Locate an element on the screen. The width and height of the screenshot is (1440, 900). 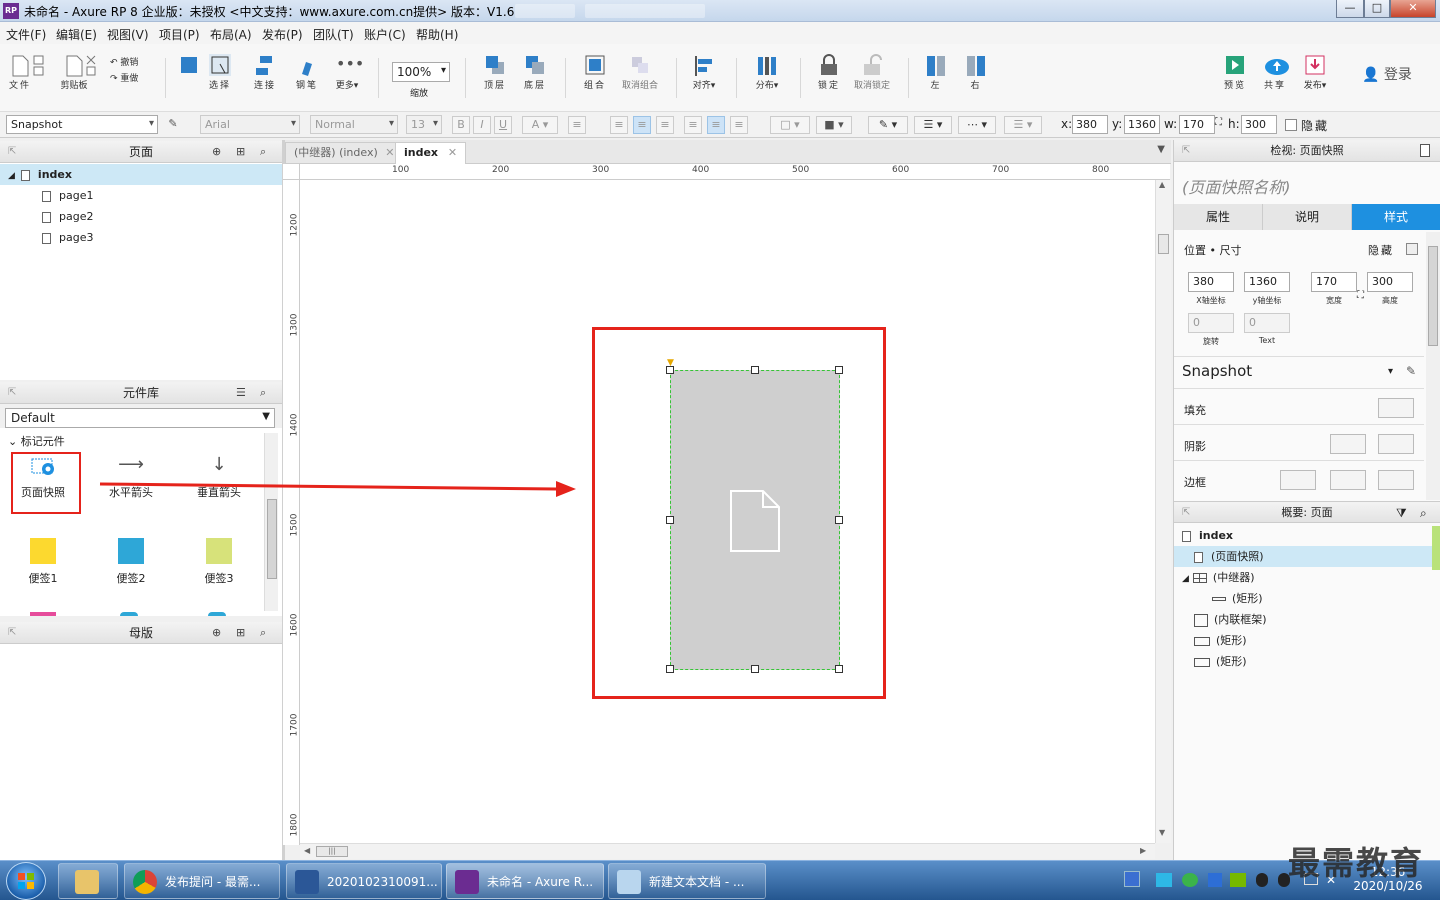
filter-icon: ⧩ is located at coordinates (1401, 513).